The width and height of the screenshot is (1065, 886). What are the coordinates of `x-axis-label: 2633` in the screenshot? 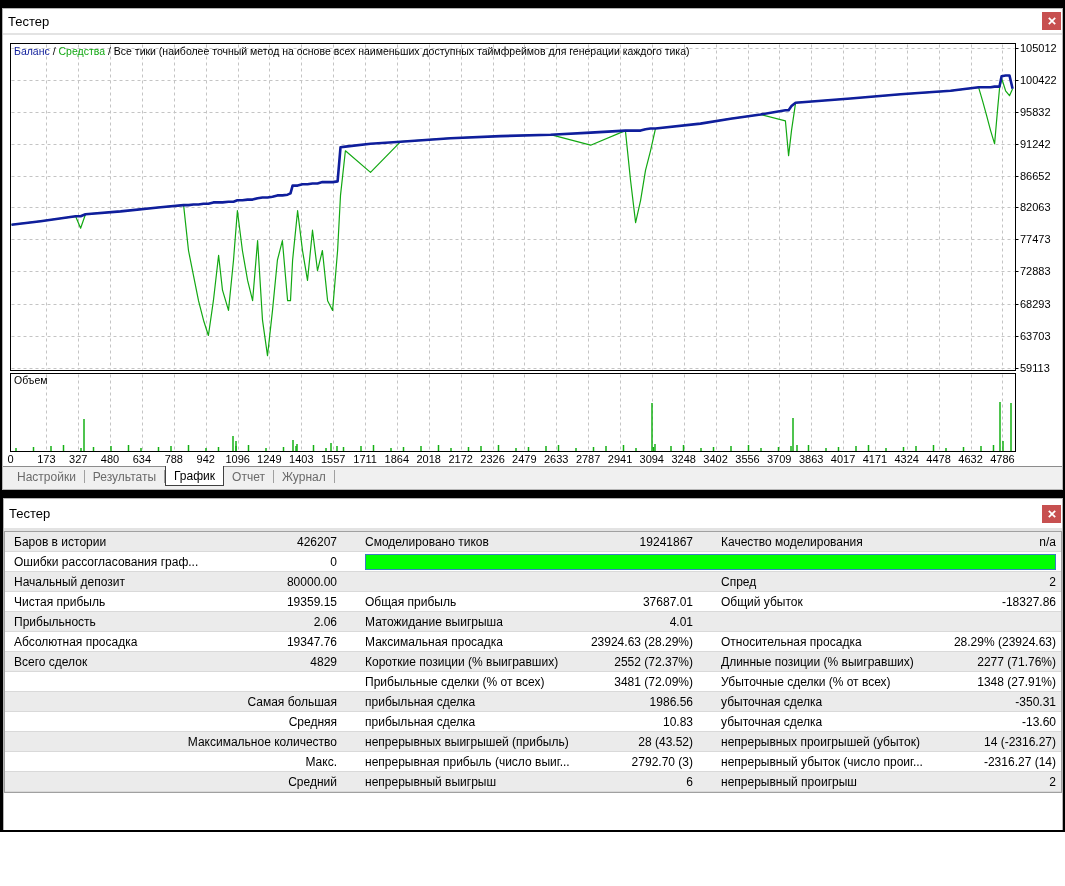 It's located at (556, 459).